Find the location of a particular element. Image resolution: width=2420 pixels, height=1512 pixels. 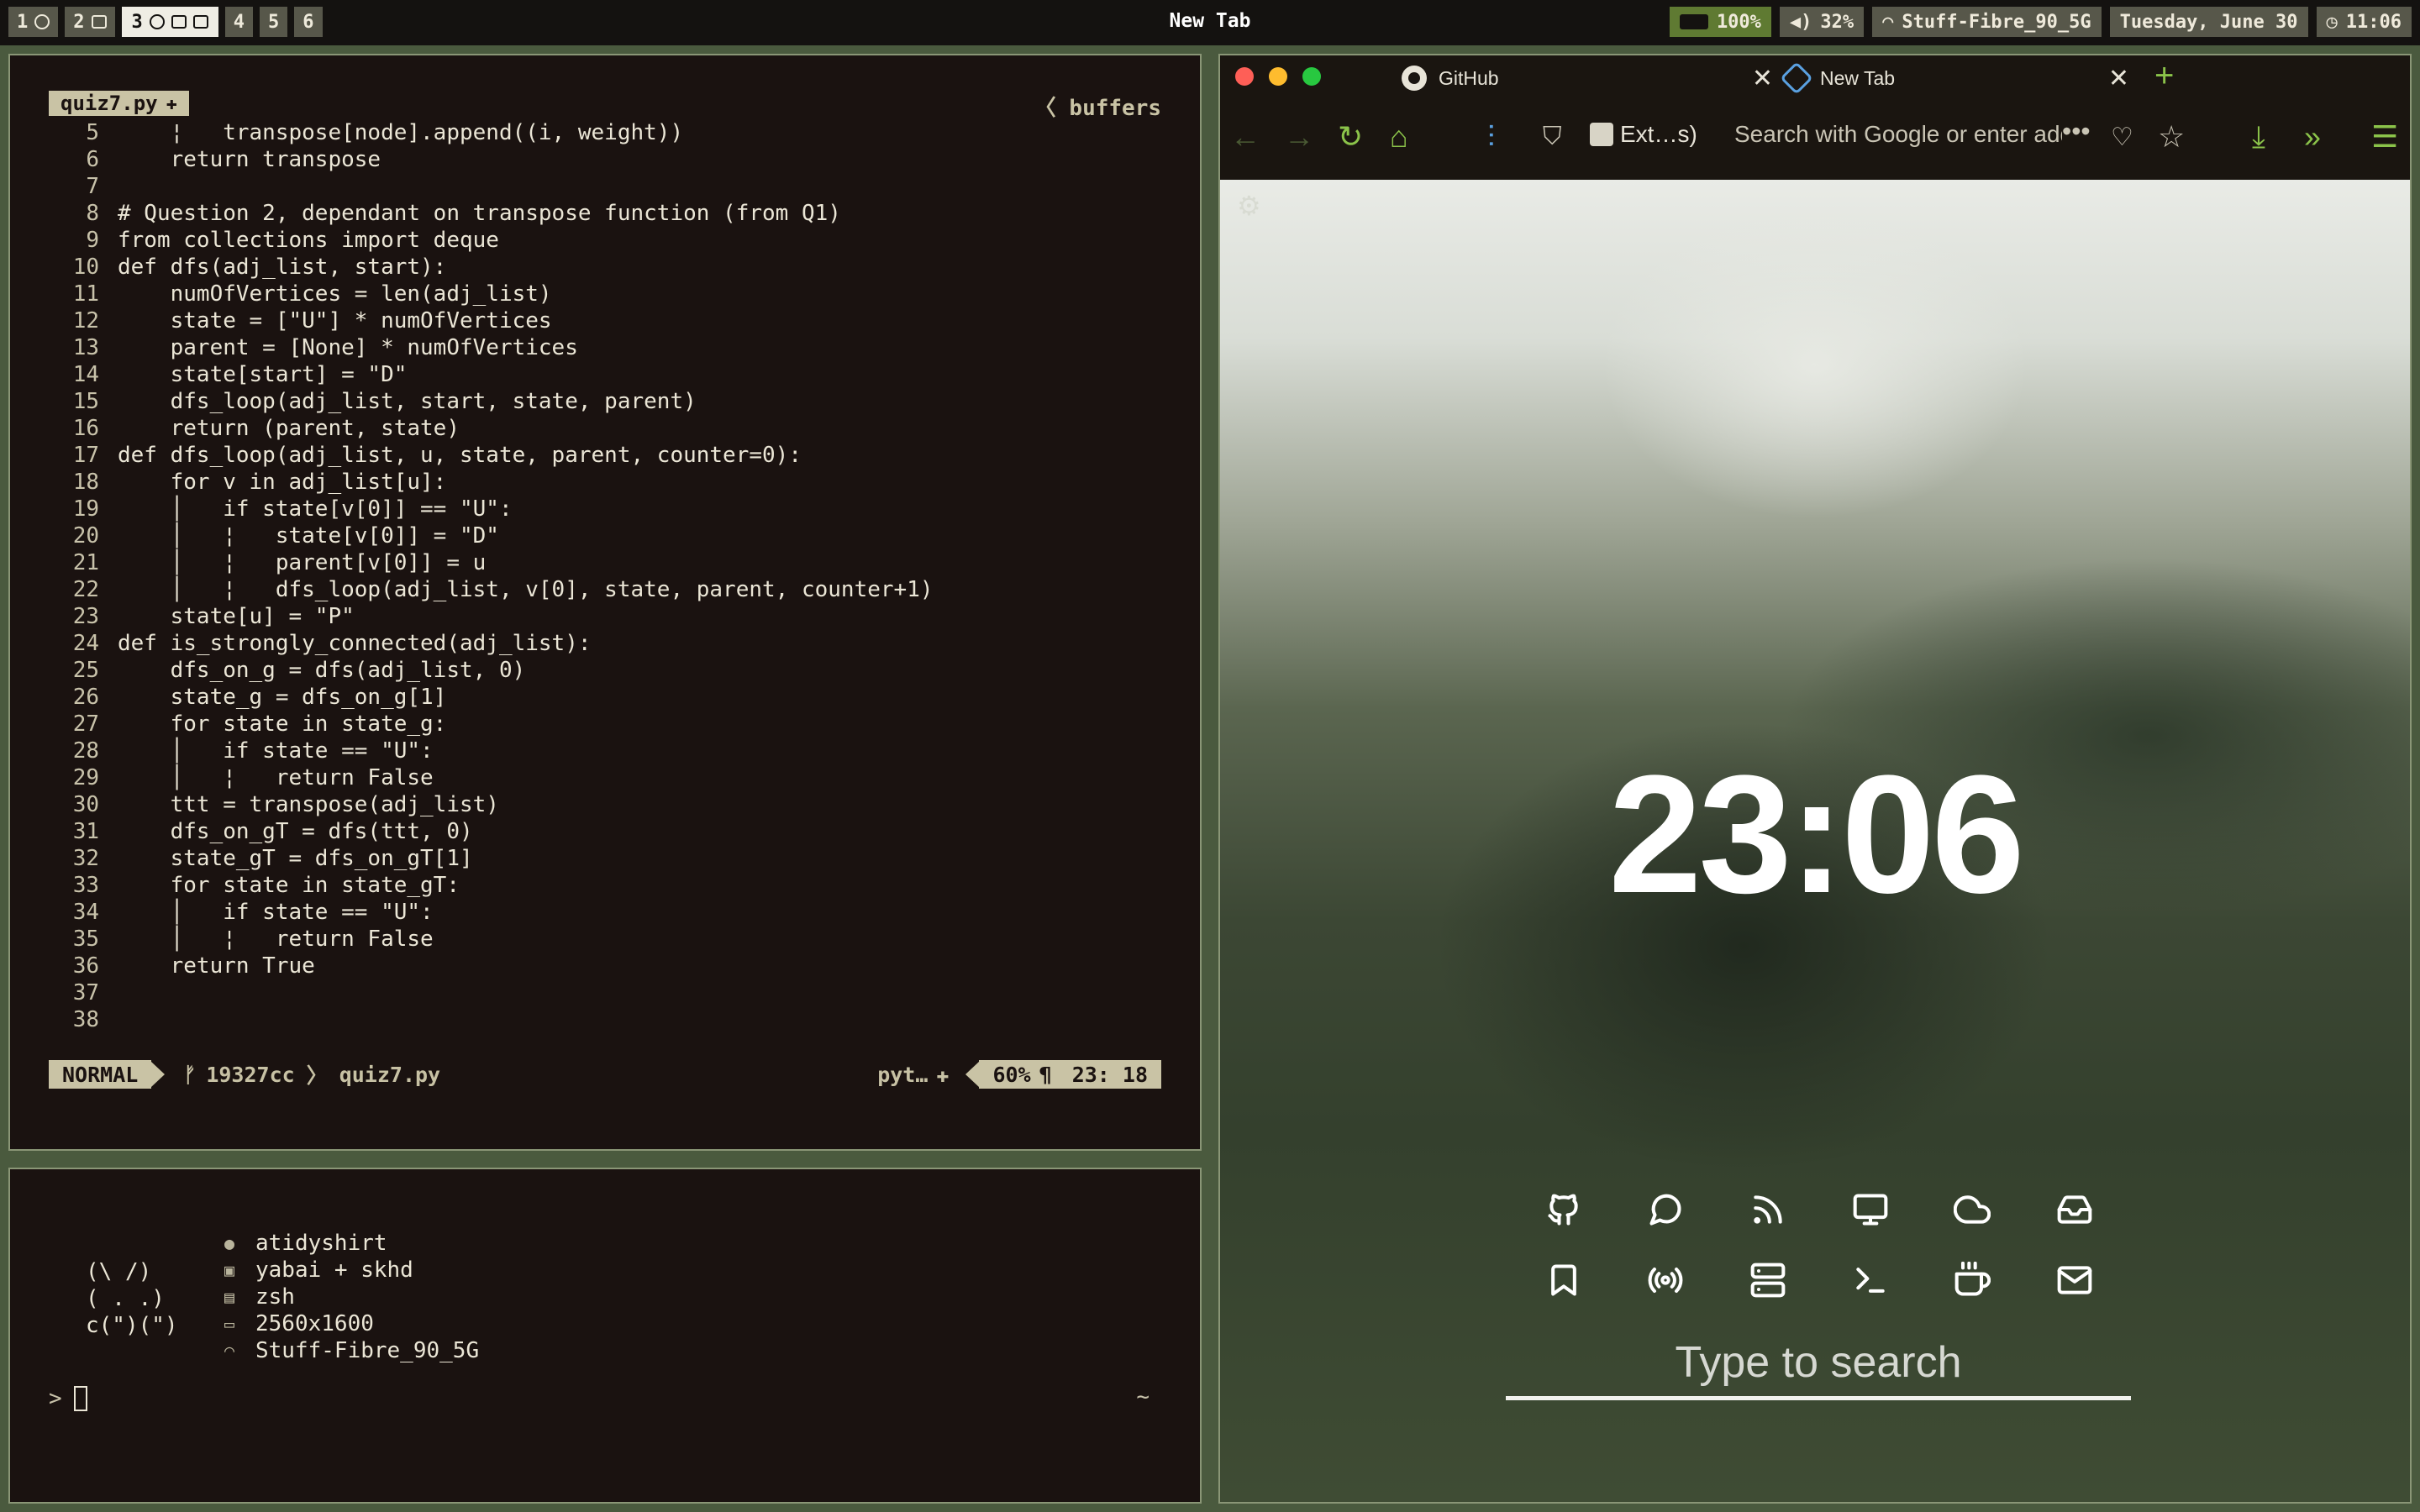

inbox-icon is located at coordinates (2074, 1209).